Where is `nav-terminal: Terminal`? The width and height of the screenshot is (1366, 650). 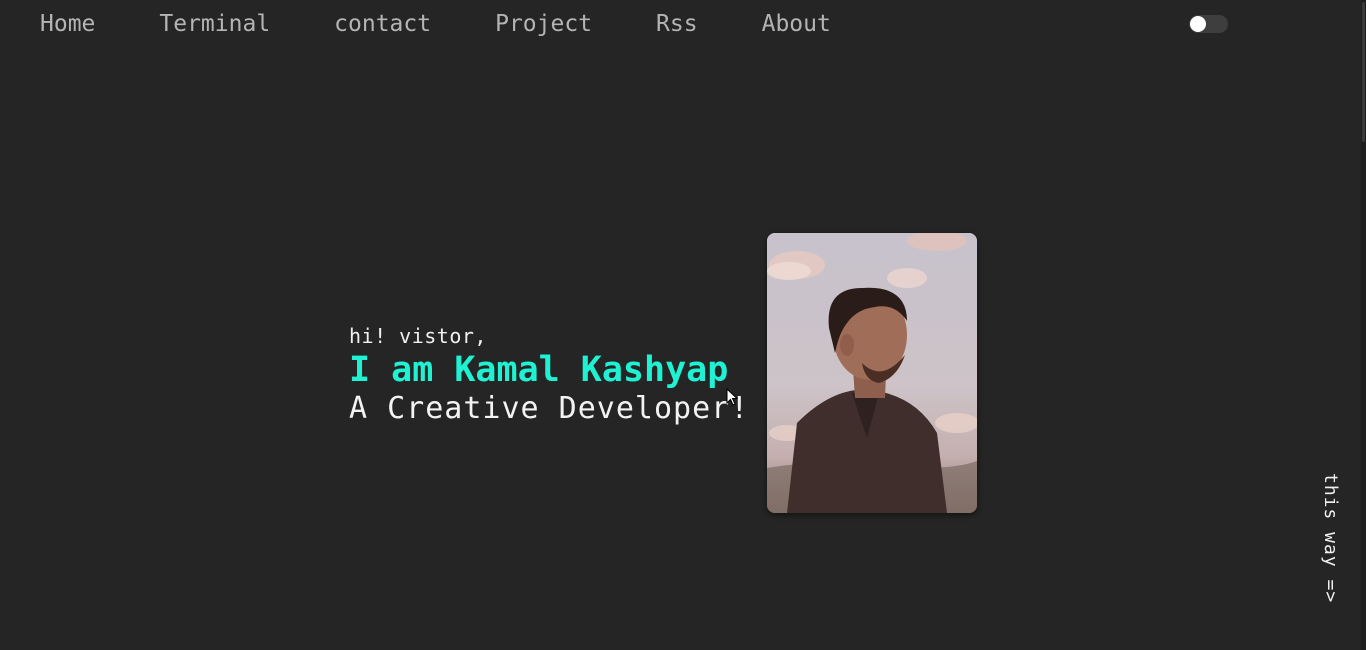 nav-terminal: Terminal is located at coordinates (214, 24).